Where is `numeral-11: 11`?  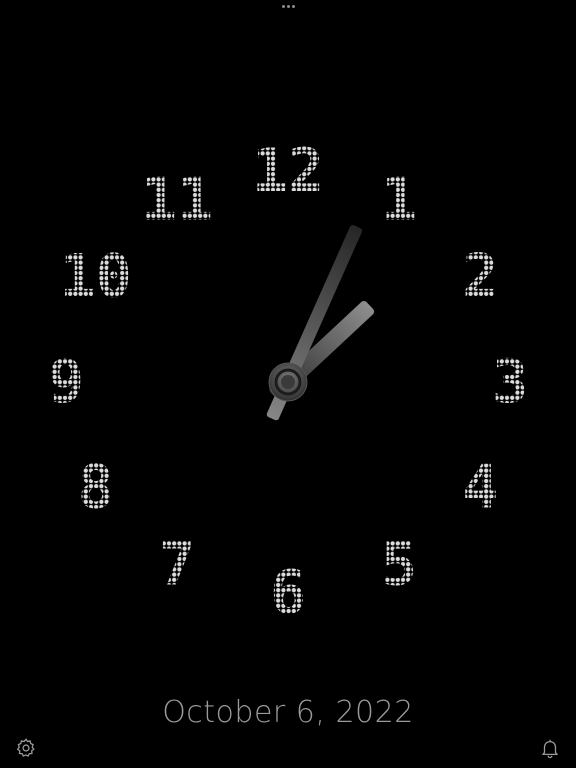 numeral-11: 11 is located at coordinates (177, 199).